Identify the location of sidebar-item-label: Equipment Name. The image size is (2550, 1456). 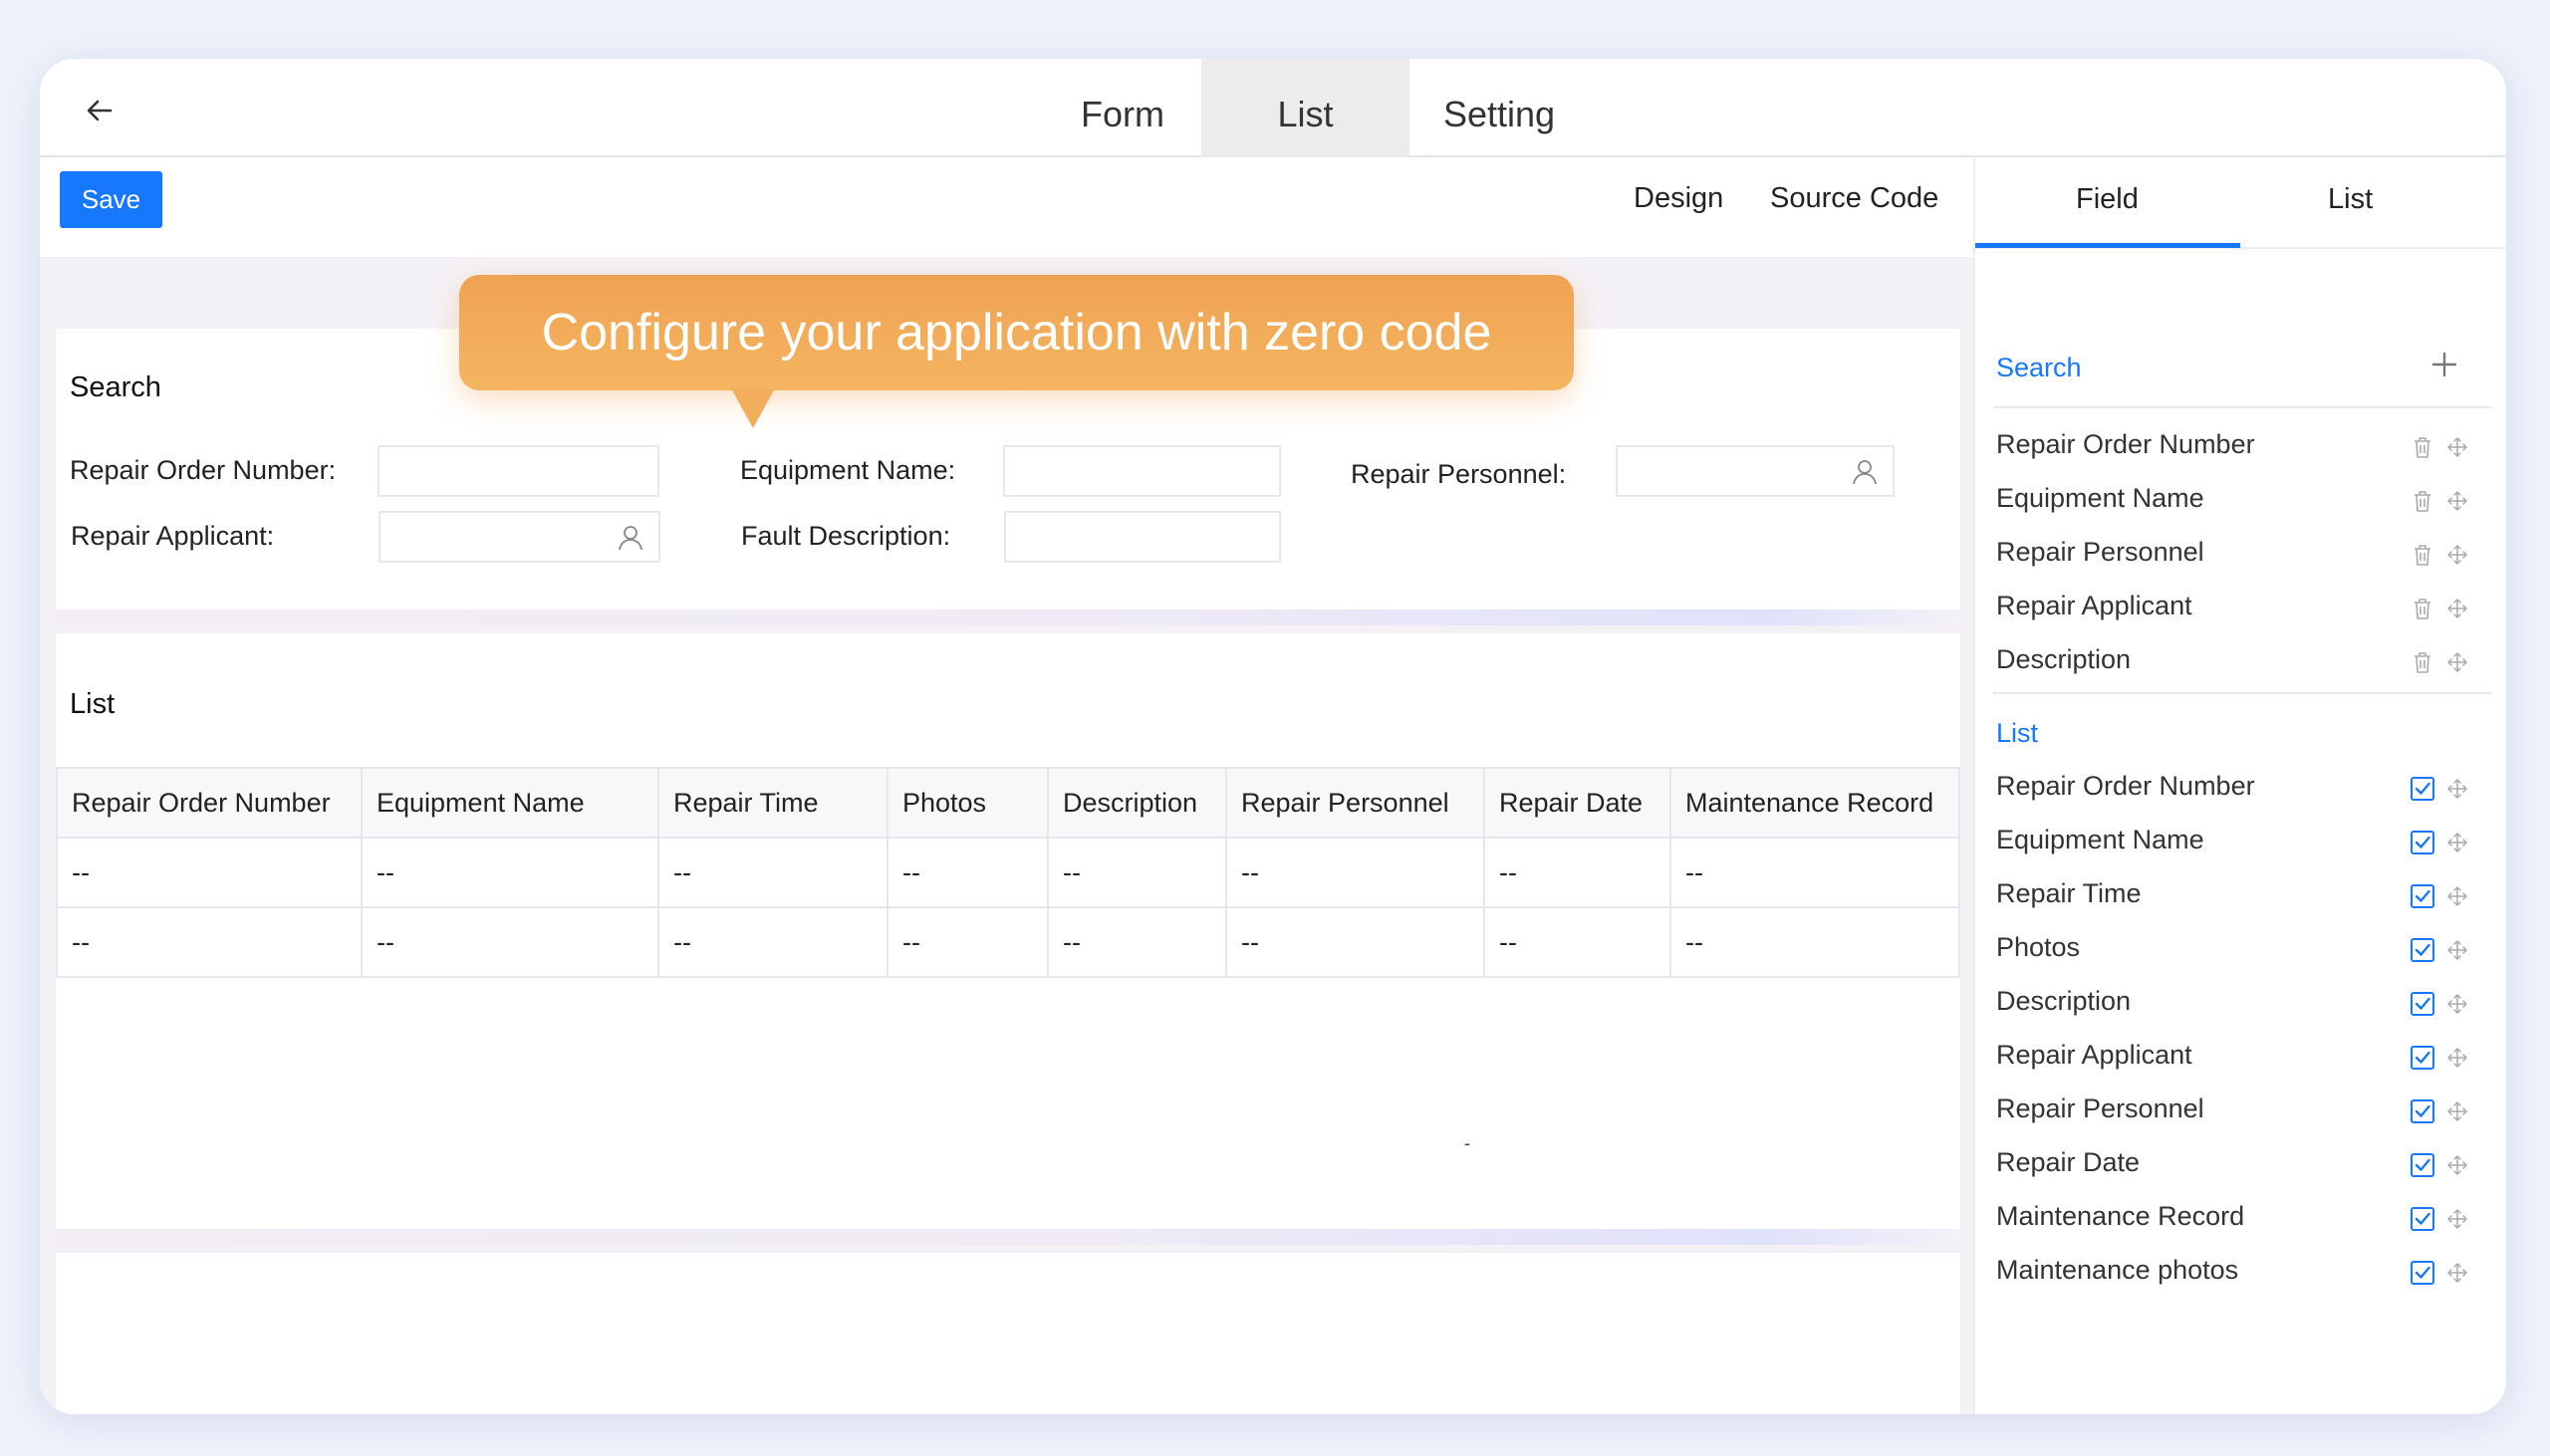
(2100, 498).